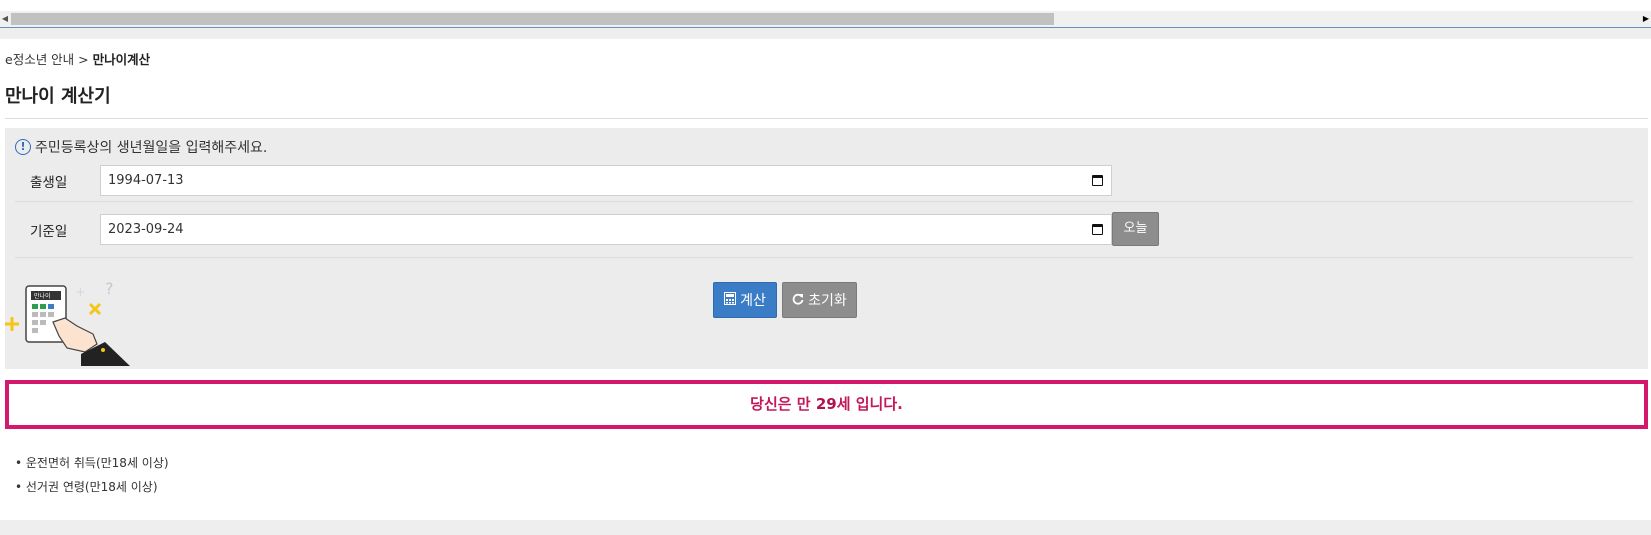 The image size is (1651, 535). Describe the element at coordinates (92, 463) in the screenshot. I see `list-item: • 운전면허 취득(만18세 이상)` at that location.